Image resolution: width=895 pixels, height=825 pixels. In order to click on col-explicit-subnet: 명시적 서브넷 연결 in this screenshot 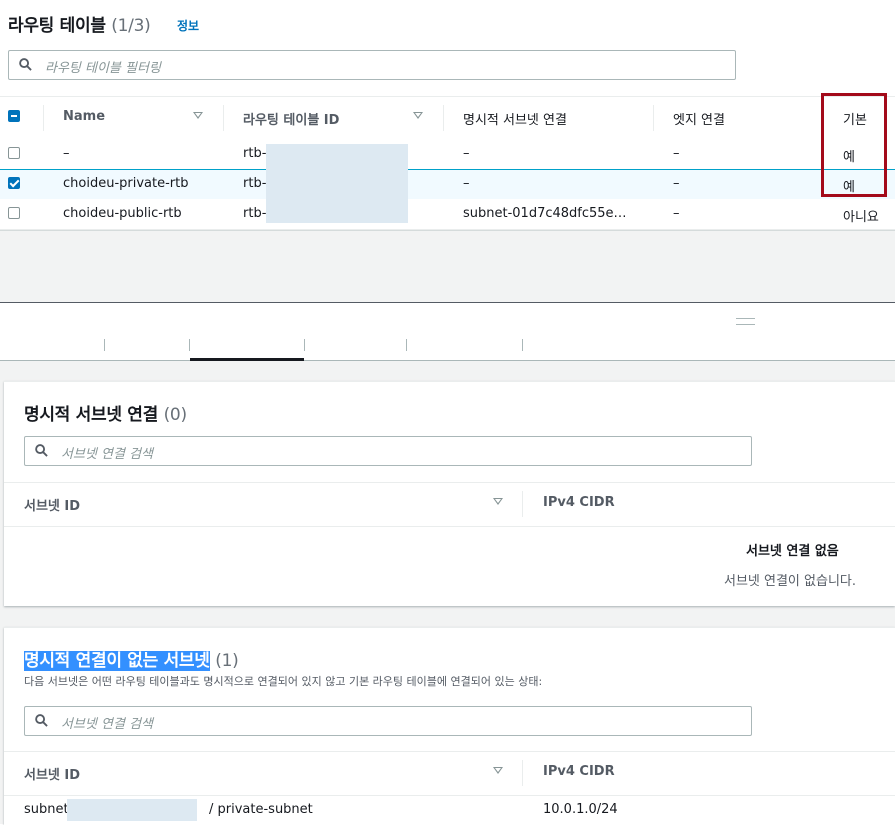, I will do `click(515, 118)`.